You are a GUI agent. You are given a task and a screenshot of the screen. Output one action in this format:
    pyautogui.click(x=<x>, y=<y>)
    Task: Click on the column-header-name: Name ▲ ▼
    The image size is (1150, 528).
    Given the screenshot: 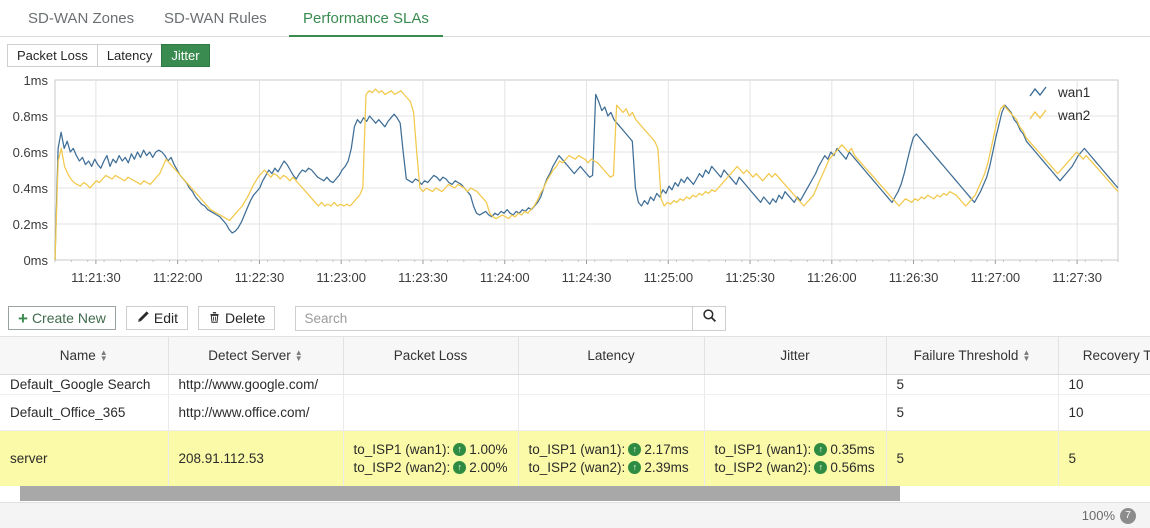 What is the action you would take?
    pyautogui.click(x=84, y=356)
    